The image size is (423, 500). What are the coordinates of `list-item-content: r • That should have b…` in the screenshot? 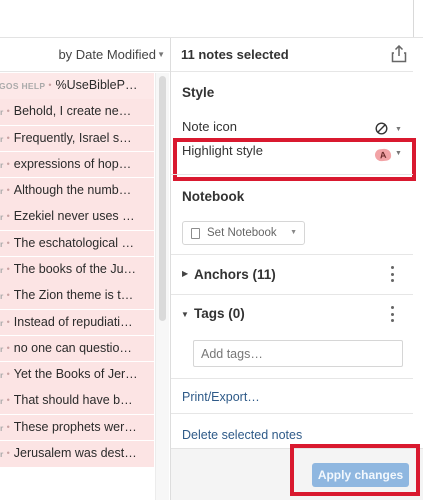 It's located at (77, 401).